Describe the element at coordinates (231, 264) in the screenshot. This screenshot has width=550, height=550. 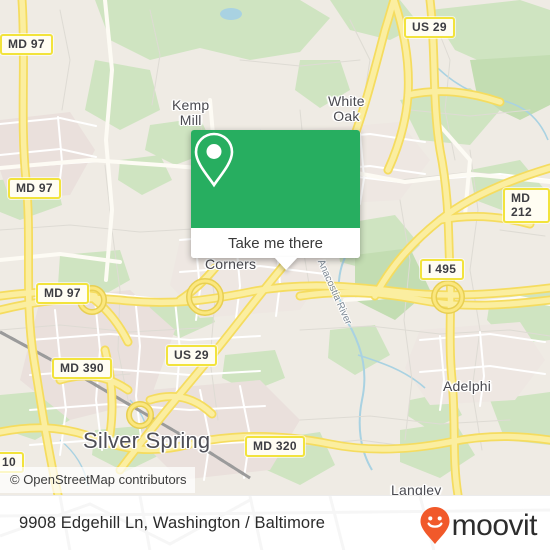
I see `map-label-corners: Corners` at that location.